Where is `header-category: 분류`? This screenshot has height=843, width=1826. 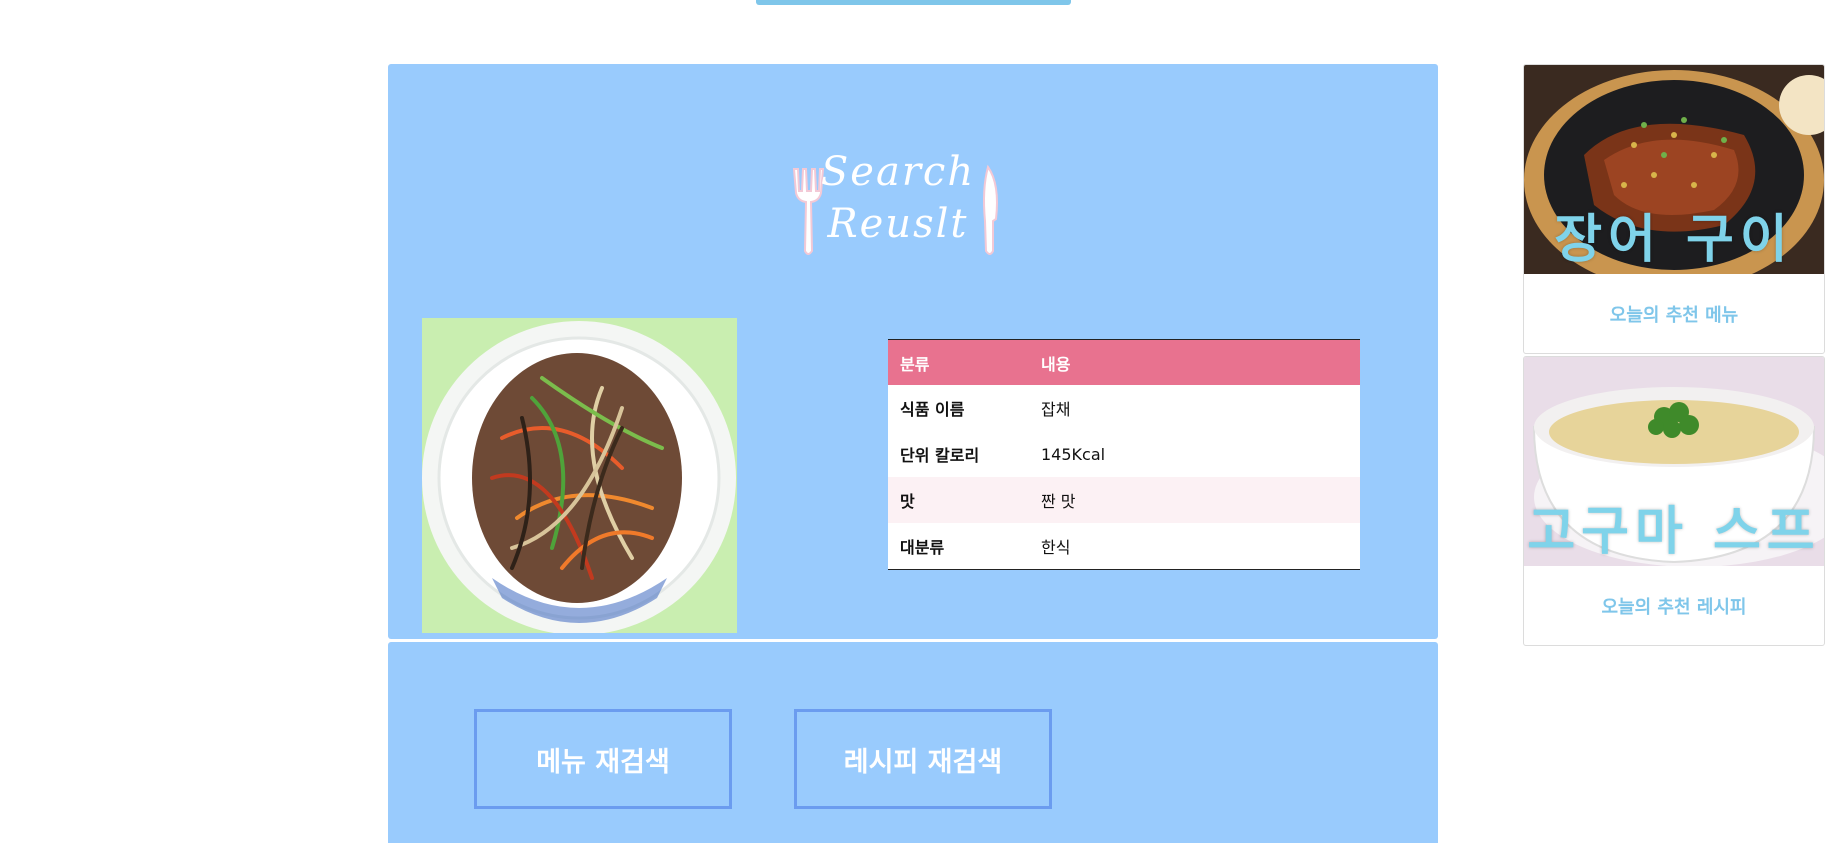 header-category: 분류 is located at coordinates (958, 362).